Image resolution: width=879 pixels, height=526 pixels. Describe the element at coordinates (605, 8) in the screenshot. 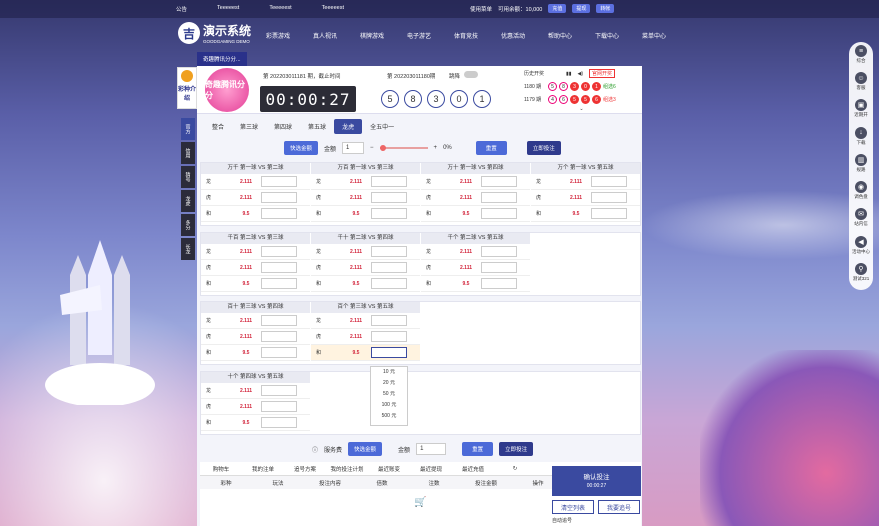

I see `transfer-button: 转帐` at that location.